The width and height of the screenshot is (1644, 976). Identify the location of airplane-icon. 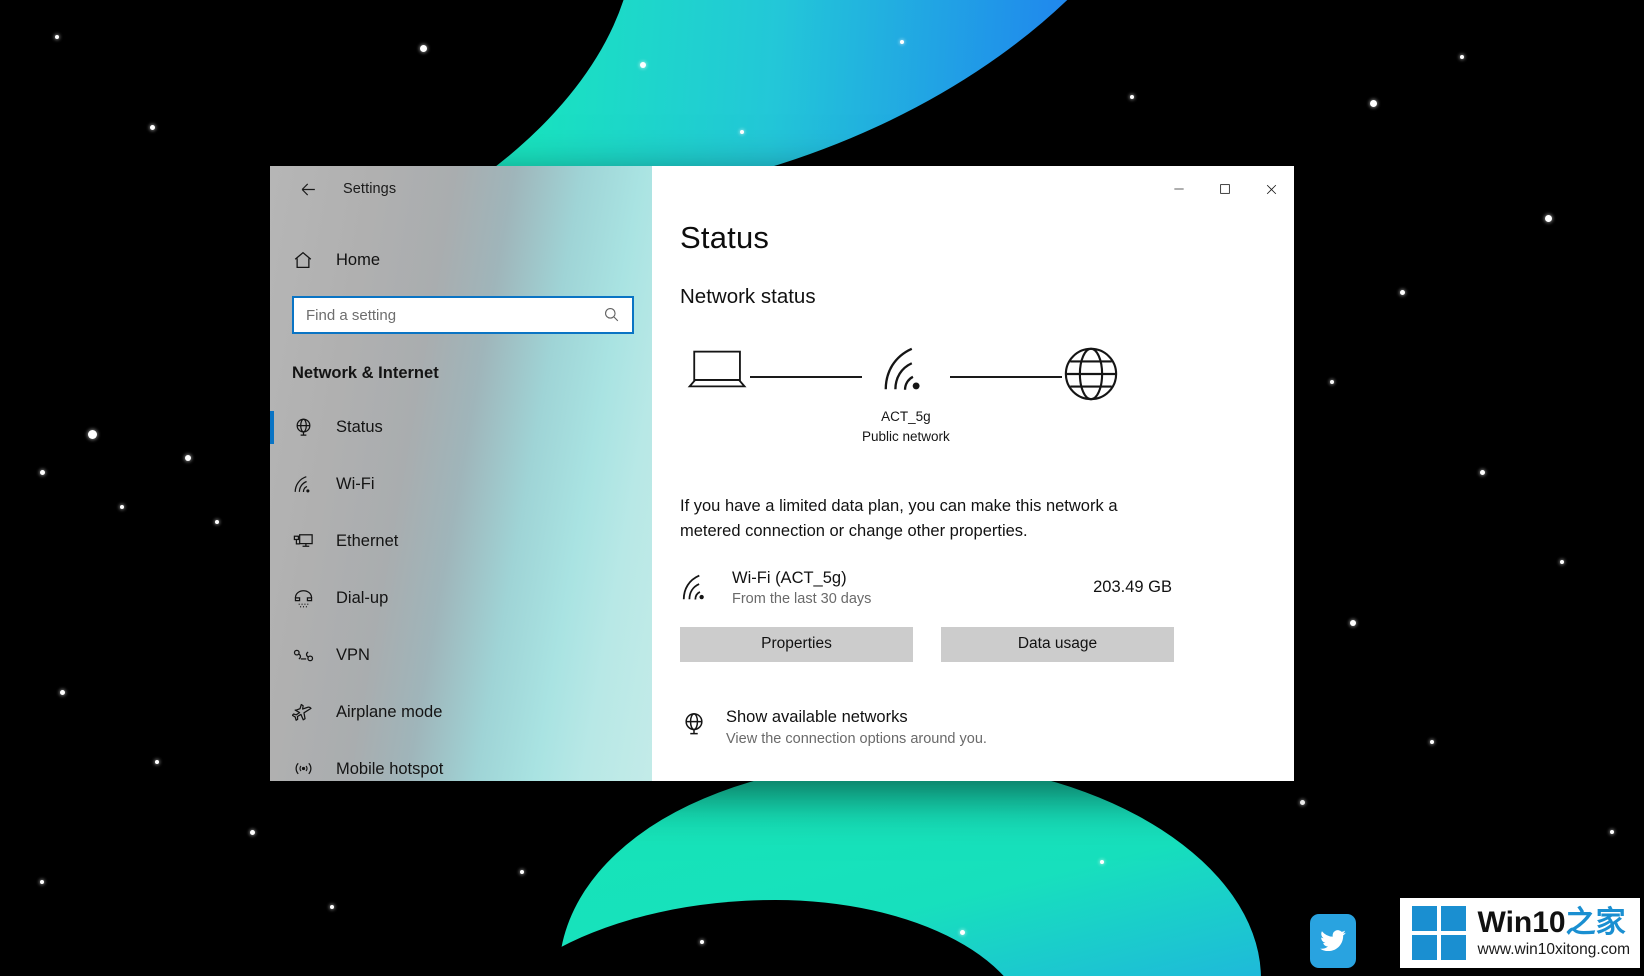
(307, 713).